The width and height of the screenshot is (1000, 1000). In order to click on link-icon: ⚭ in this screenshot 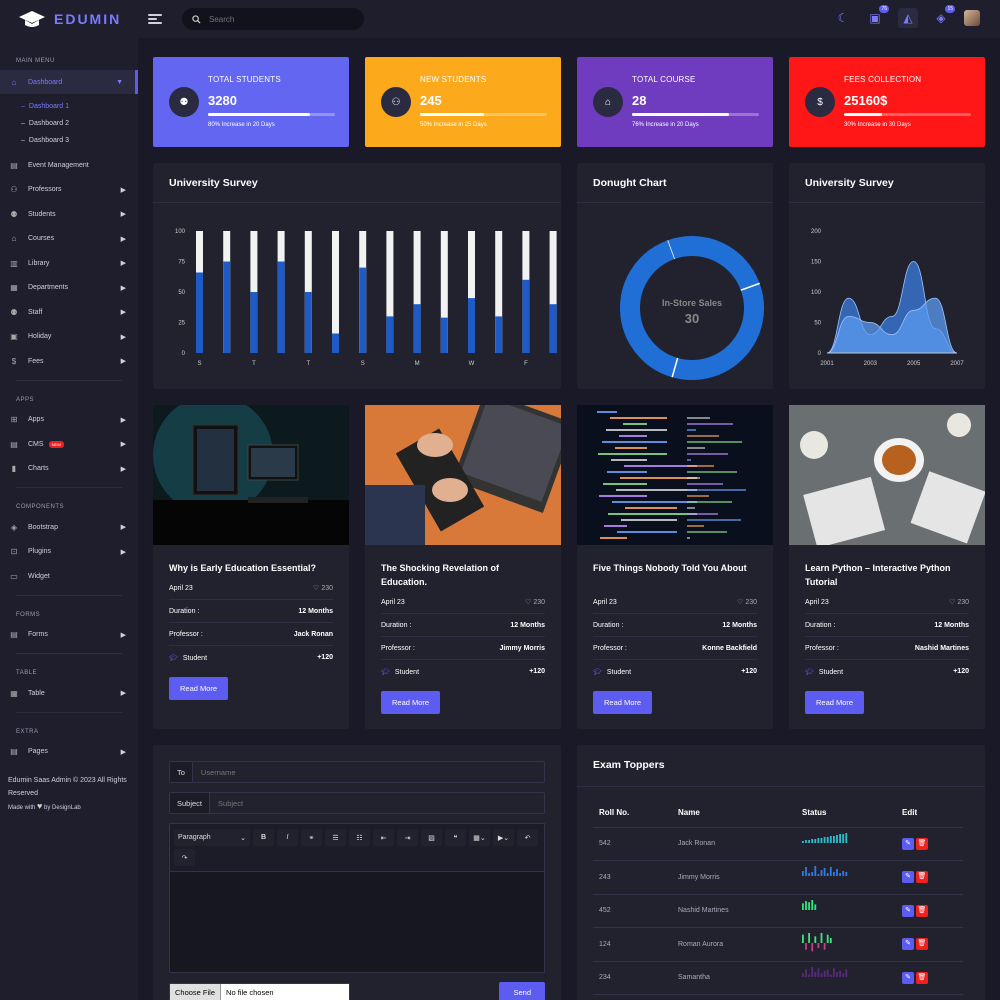, I will do `click(311, 837)`.